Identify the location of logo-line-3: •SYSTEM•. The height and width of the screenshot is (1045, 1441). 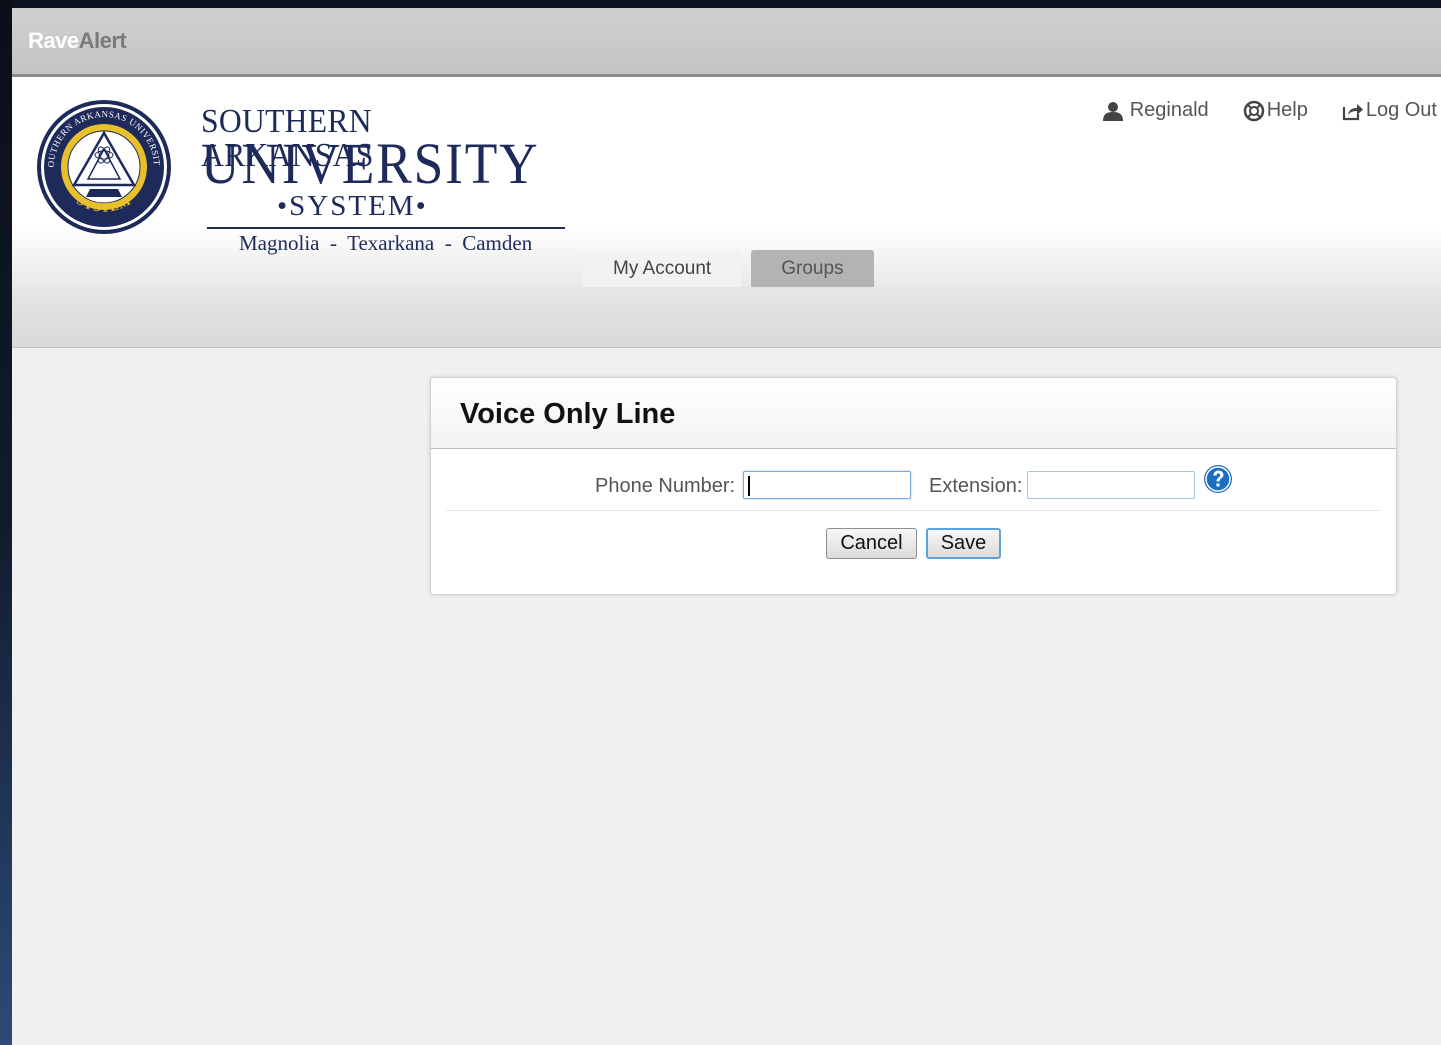
(352, 206).